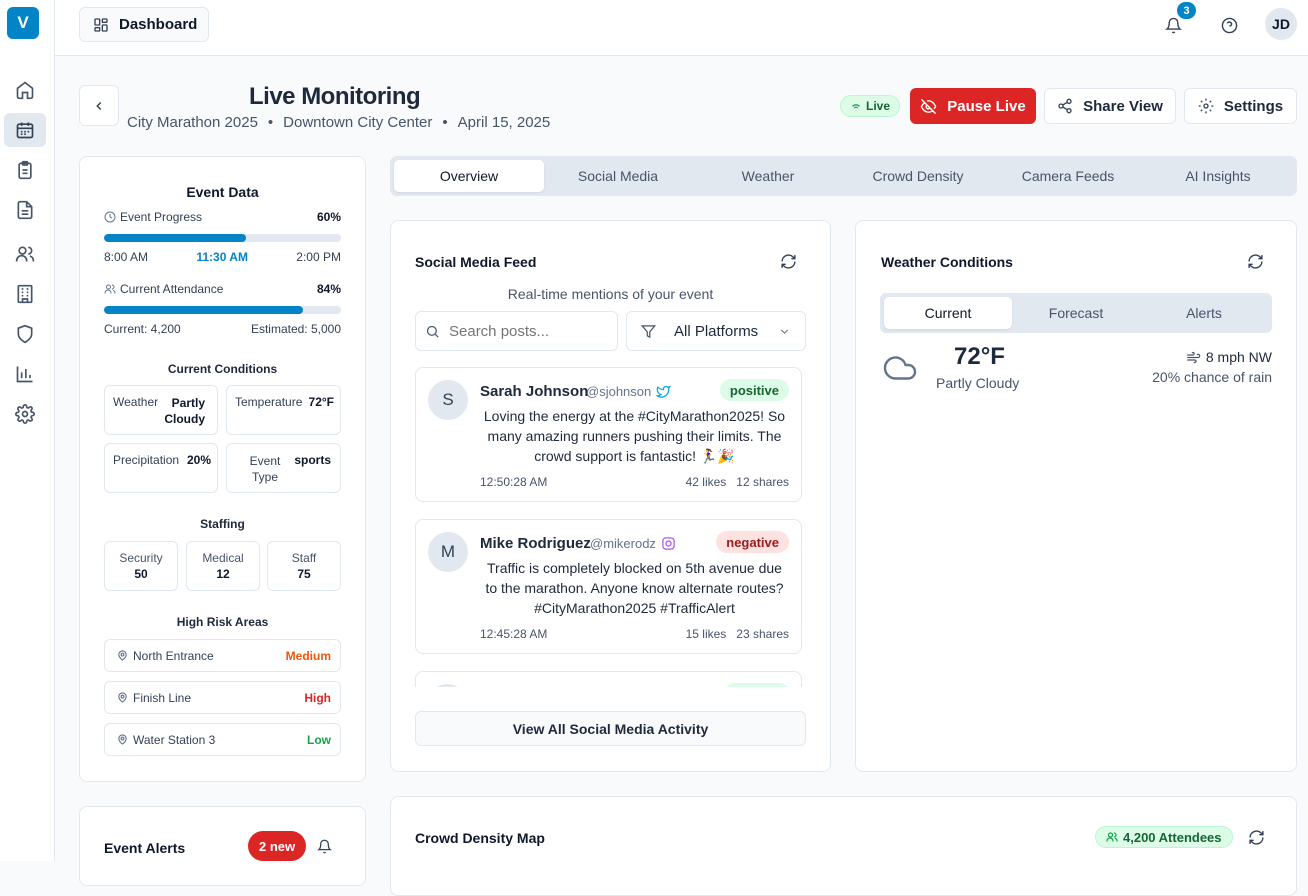 The width and height of the screenshot is (1308, 896). Describe the element at coordinates (144, 24) in the screenshot. I see `dashboard-button: Dashboard` at that location.